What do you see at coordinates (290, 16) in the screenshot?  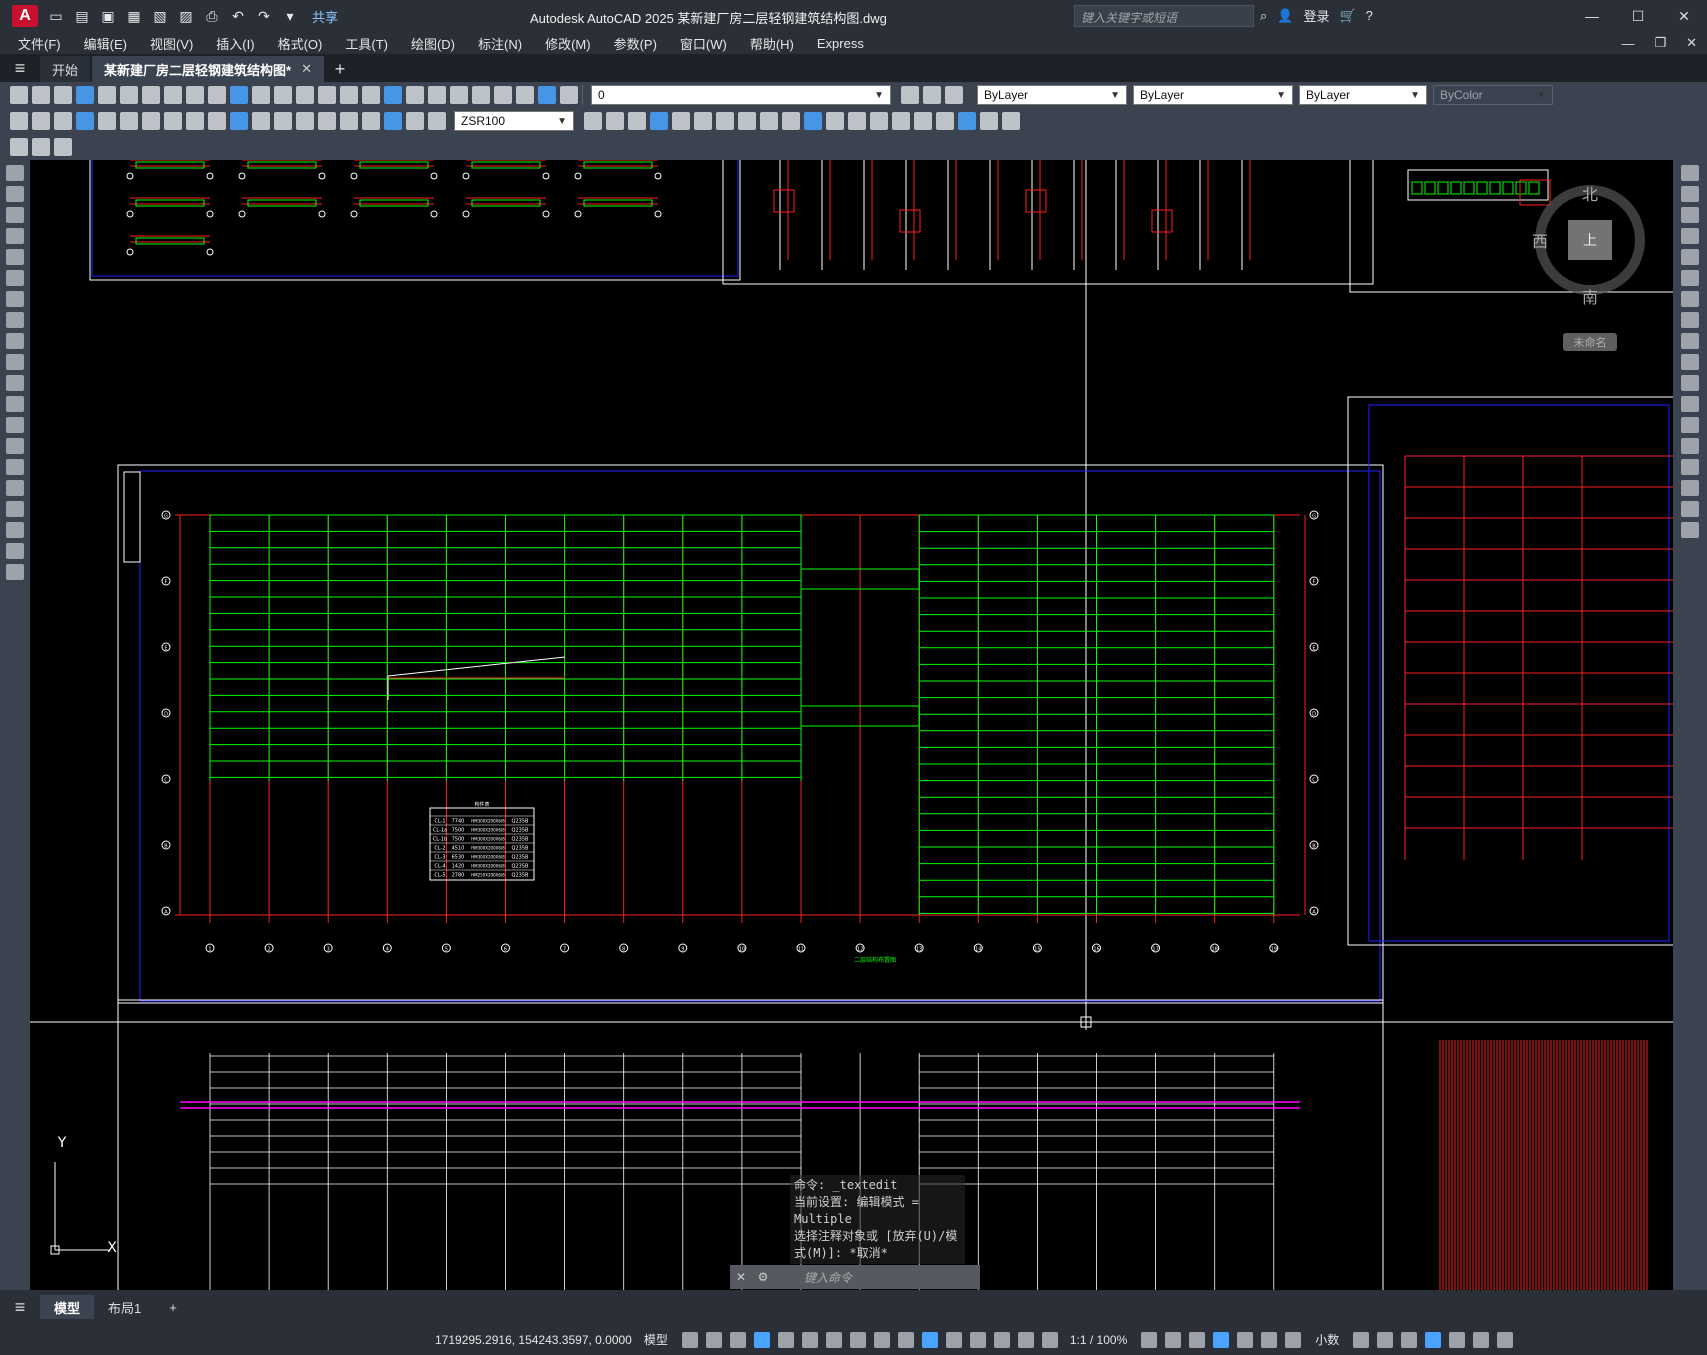 I see `customize-dropdown-icon: ▾` at bounding box center [290, 16].